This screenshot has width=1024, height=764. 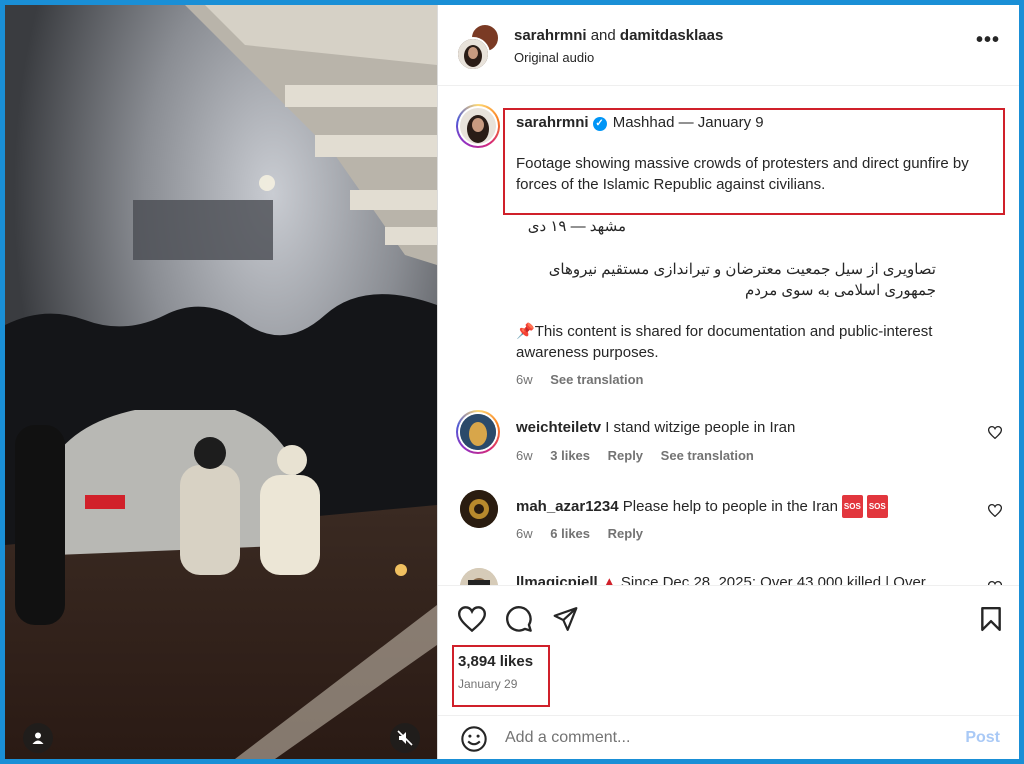 I want to click on like-heart-icon, so click(x=472, y=619).